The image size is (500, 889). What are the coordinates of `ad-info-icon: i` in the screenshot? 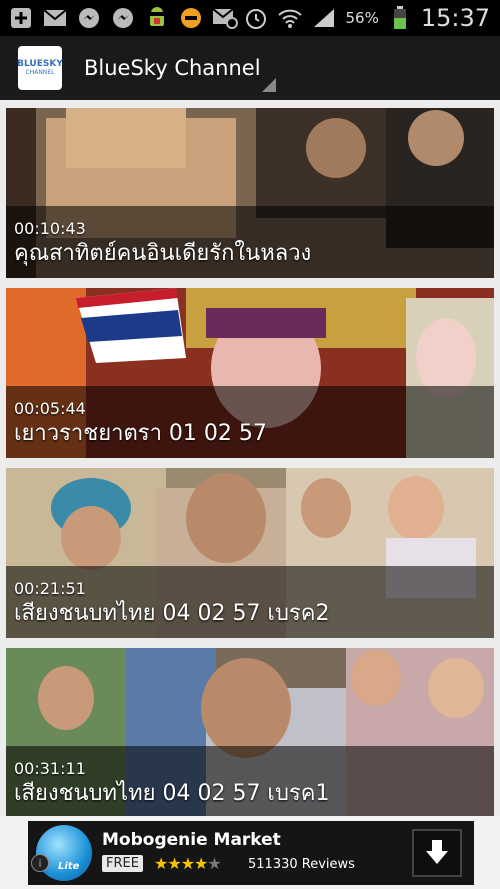 It's located at (40, 863).